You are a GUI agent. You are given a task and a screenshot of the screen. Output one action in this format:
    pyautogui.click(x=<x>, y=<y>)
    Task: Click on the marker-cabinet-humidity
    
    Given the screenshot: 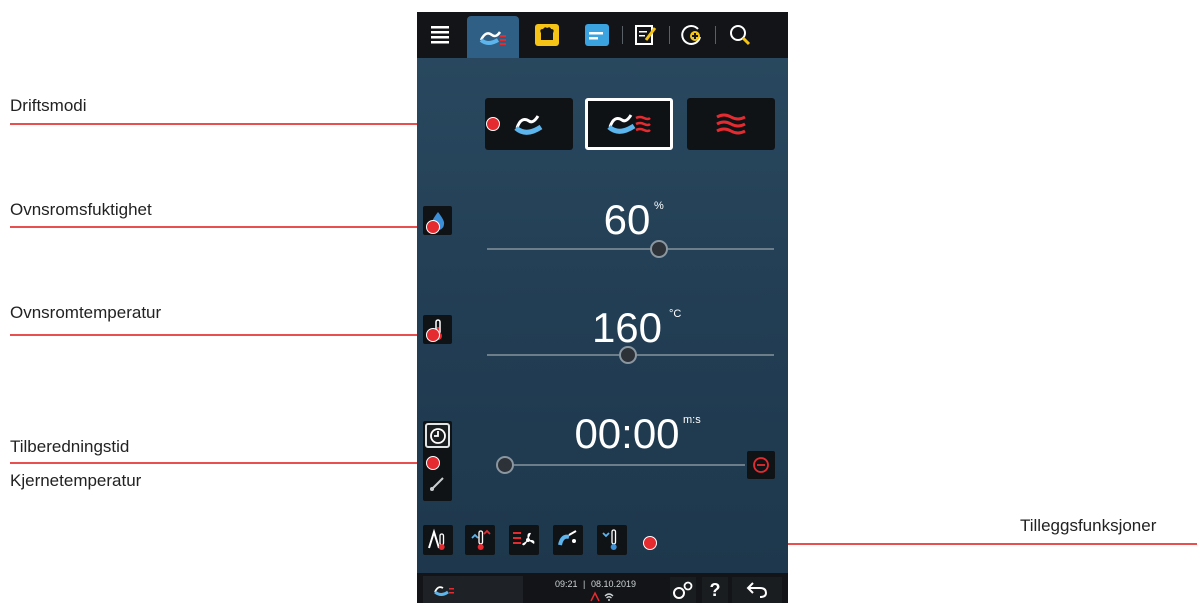 What is the action you would take?
    pyautogui.click(x=433, y=227)
    